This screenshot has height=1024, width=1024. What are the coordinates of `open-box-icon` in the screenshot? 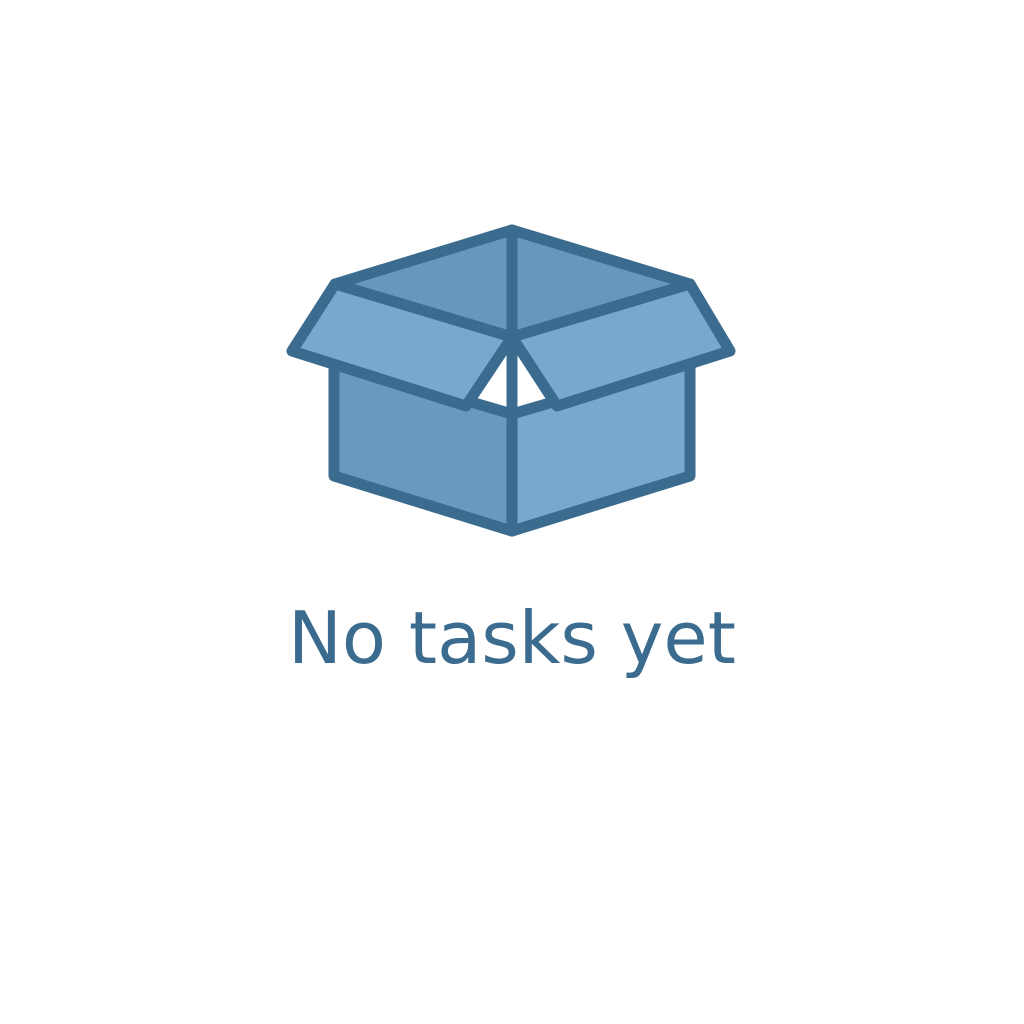 It's located at (511, 380).